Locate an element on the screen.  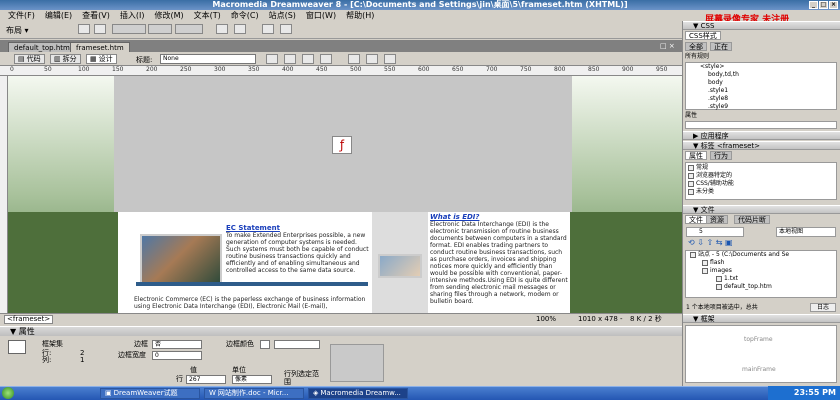
table-icon is located at coordinates (84, 29).